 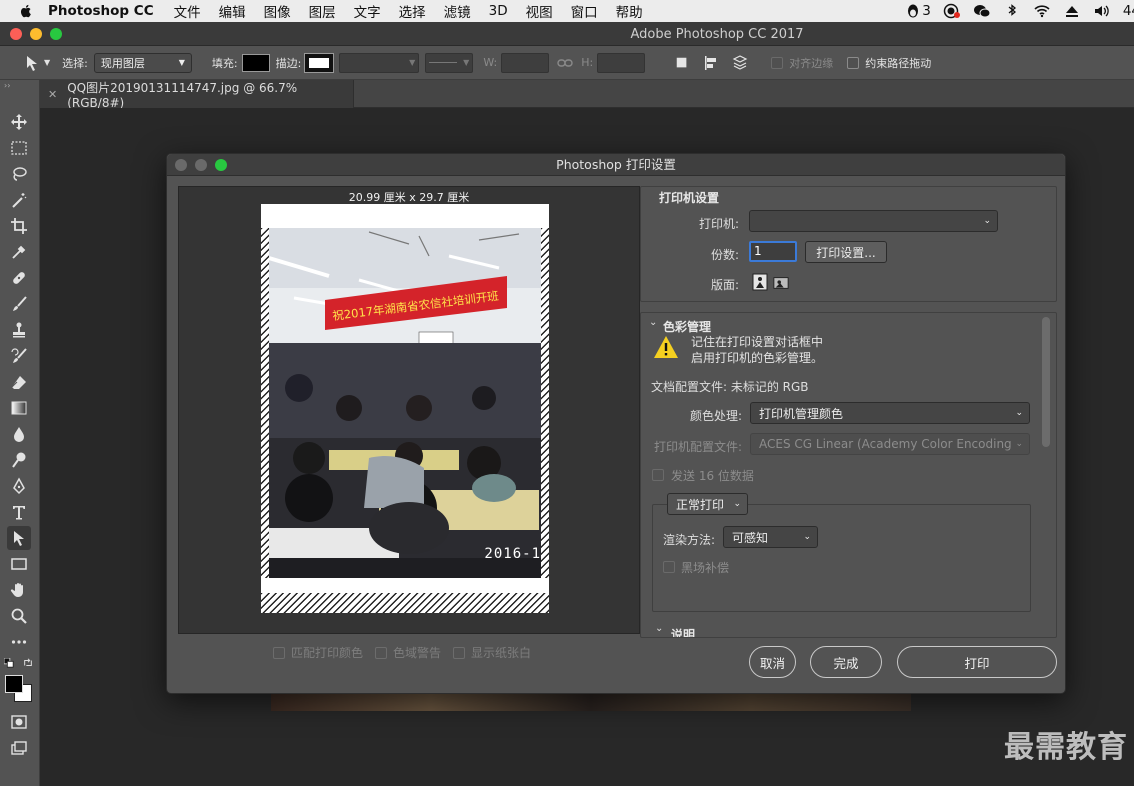 I want to click on dialog-title: Photoshop 打印设置, so click(x=616, y=164).